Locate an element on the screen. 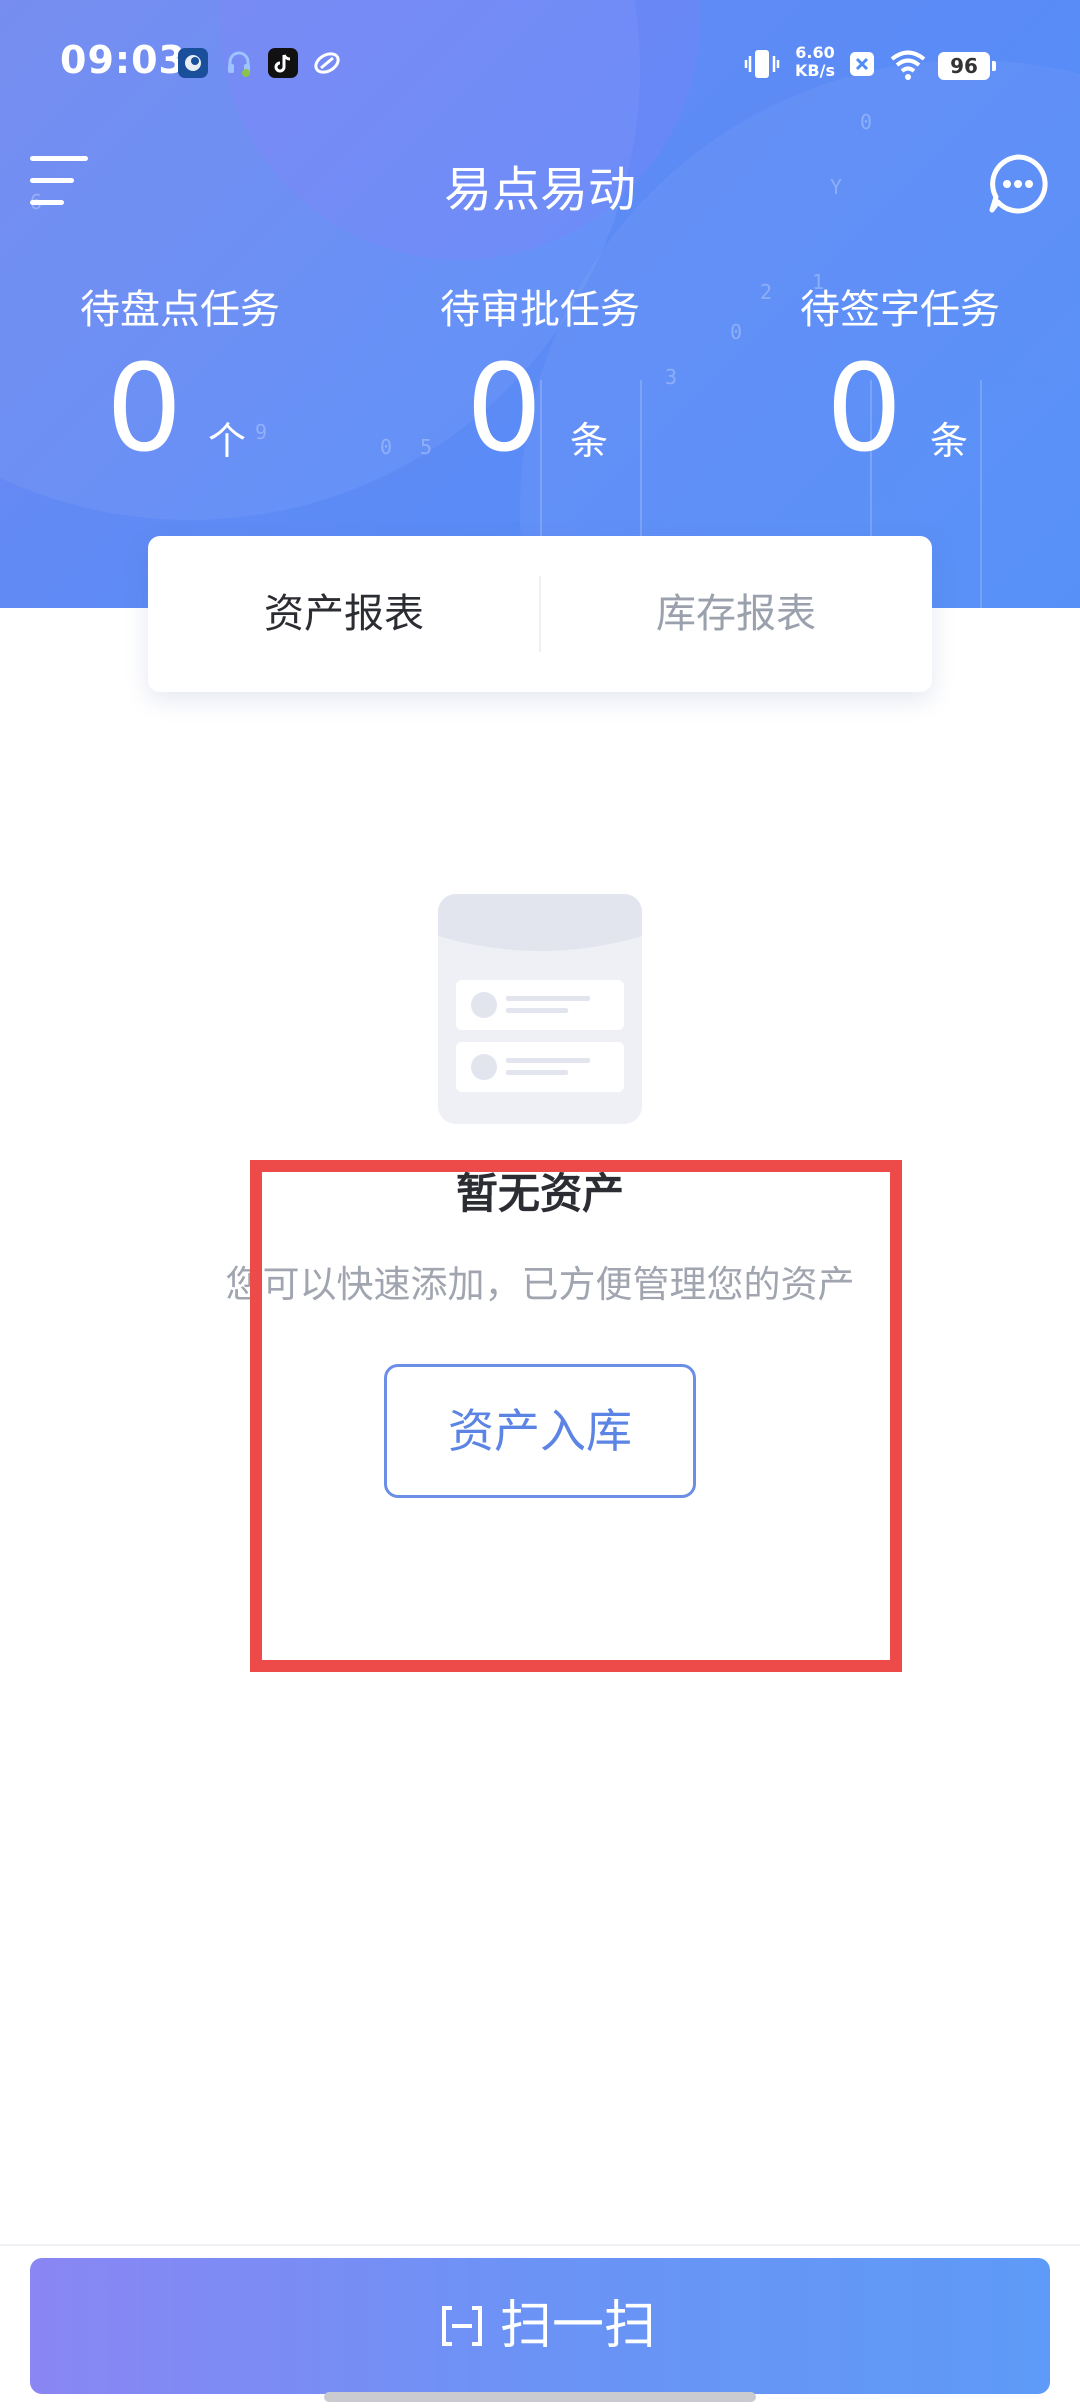  battery-icon: 96 is located at coordinates (967, 66).